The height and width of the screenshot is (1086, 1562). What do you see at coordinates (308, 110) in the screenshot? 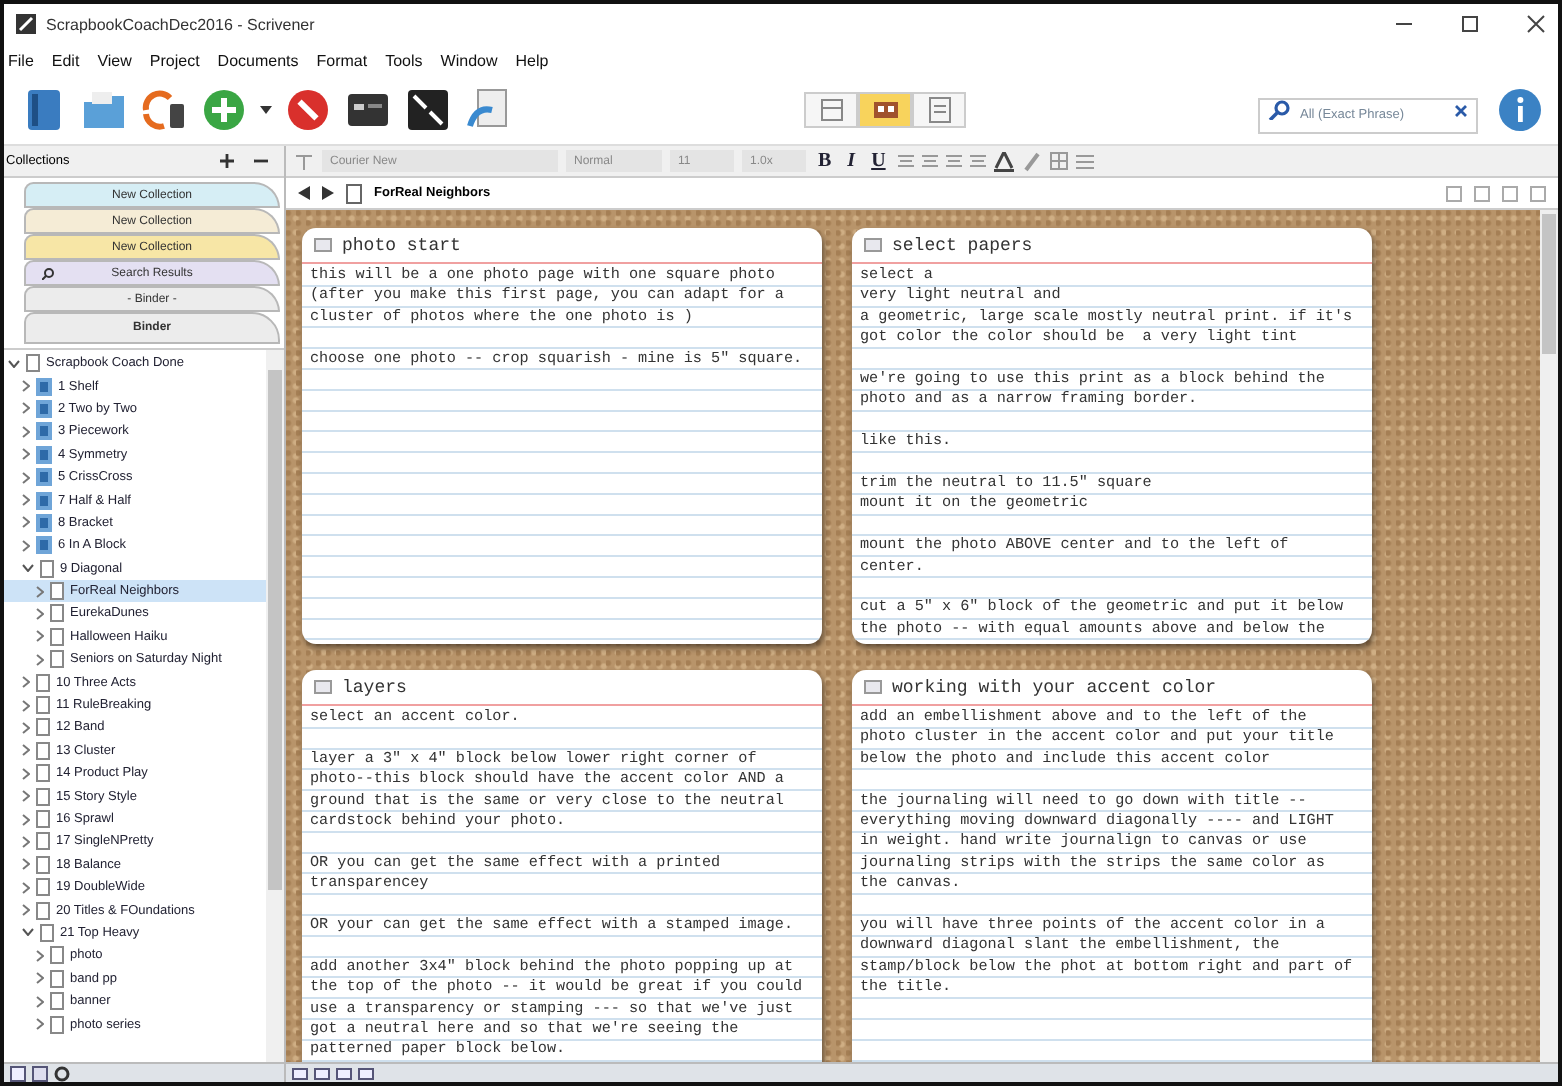
I see `delete-icon` at bounding box center [308, 110].